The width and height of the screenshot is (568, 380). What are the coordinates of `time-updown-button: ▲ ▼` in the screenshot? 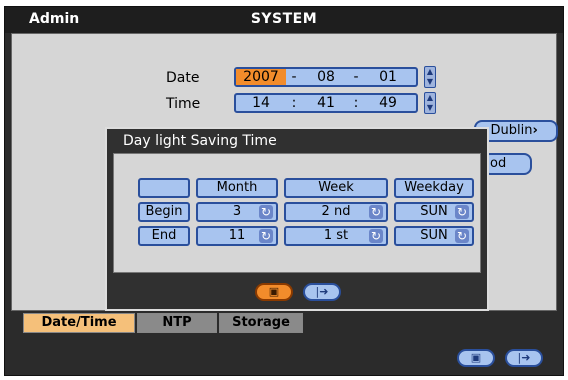 It's located at (430, 103).